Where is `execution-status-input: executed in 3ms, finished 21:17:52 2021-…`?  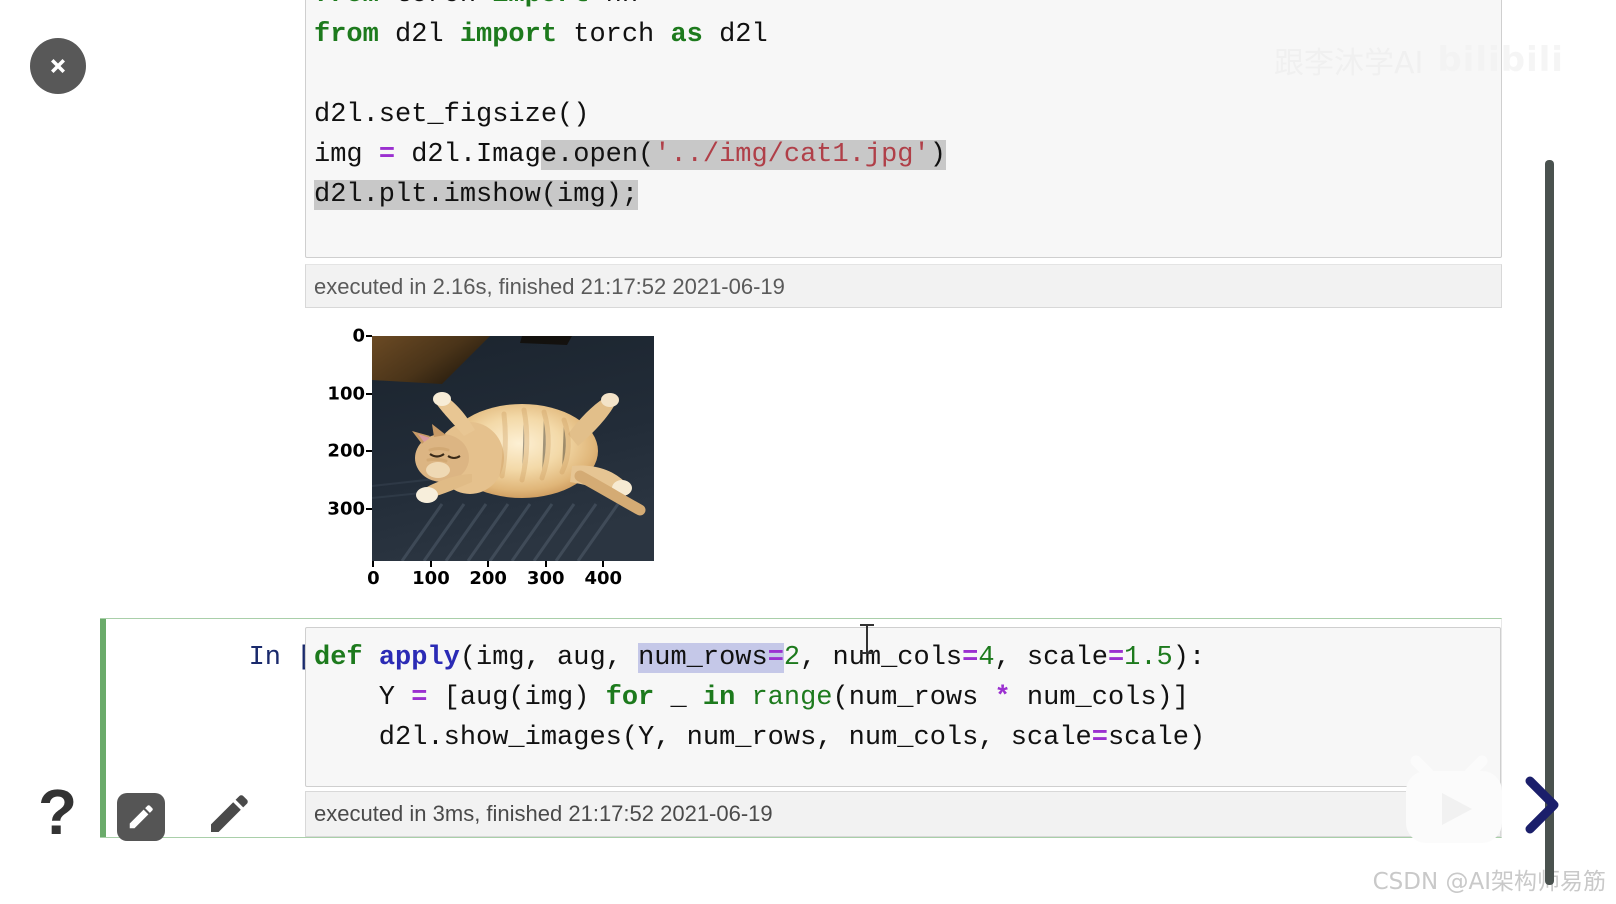 execution-status-input: executed in 3ms, finished 21:17:52 2021-… is located at coordinates (903, 814).